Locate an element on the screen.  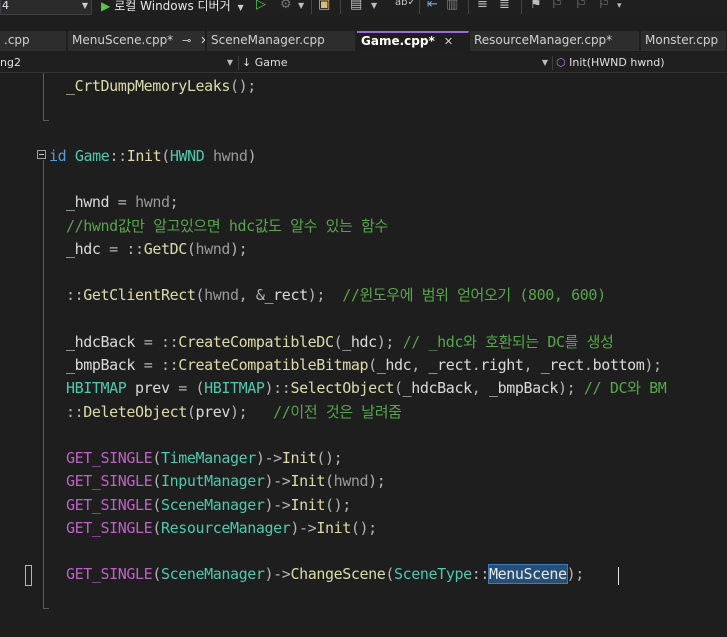
bookmark-icon: ⚑ is located at coordinates (536, 6).